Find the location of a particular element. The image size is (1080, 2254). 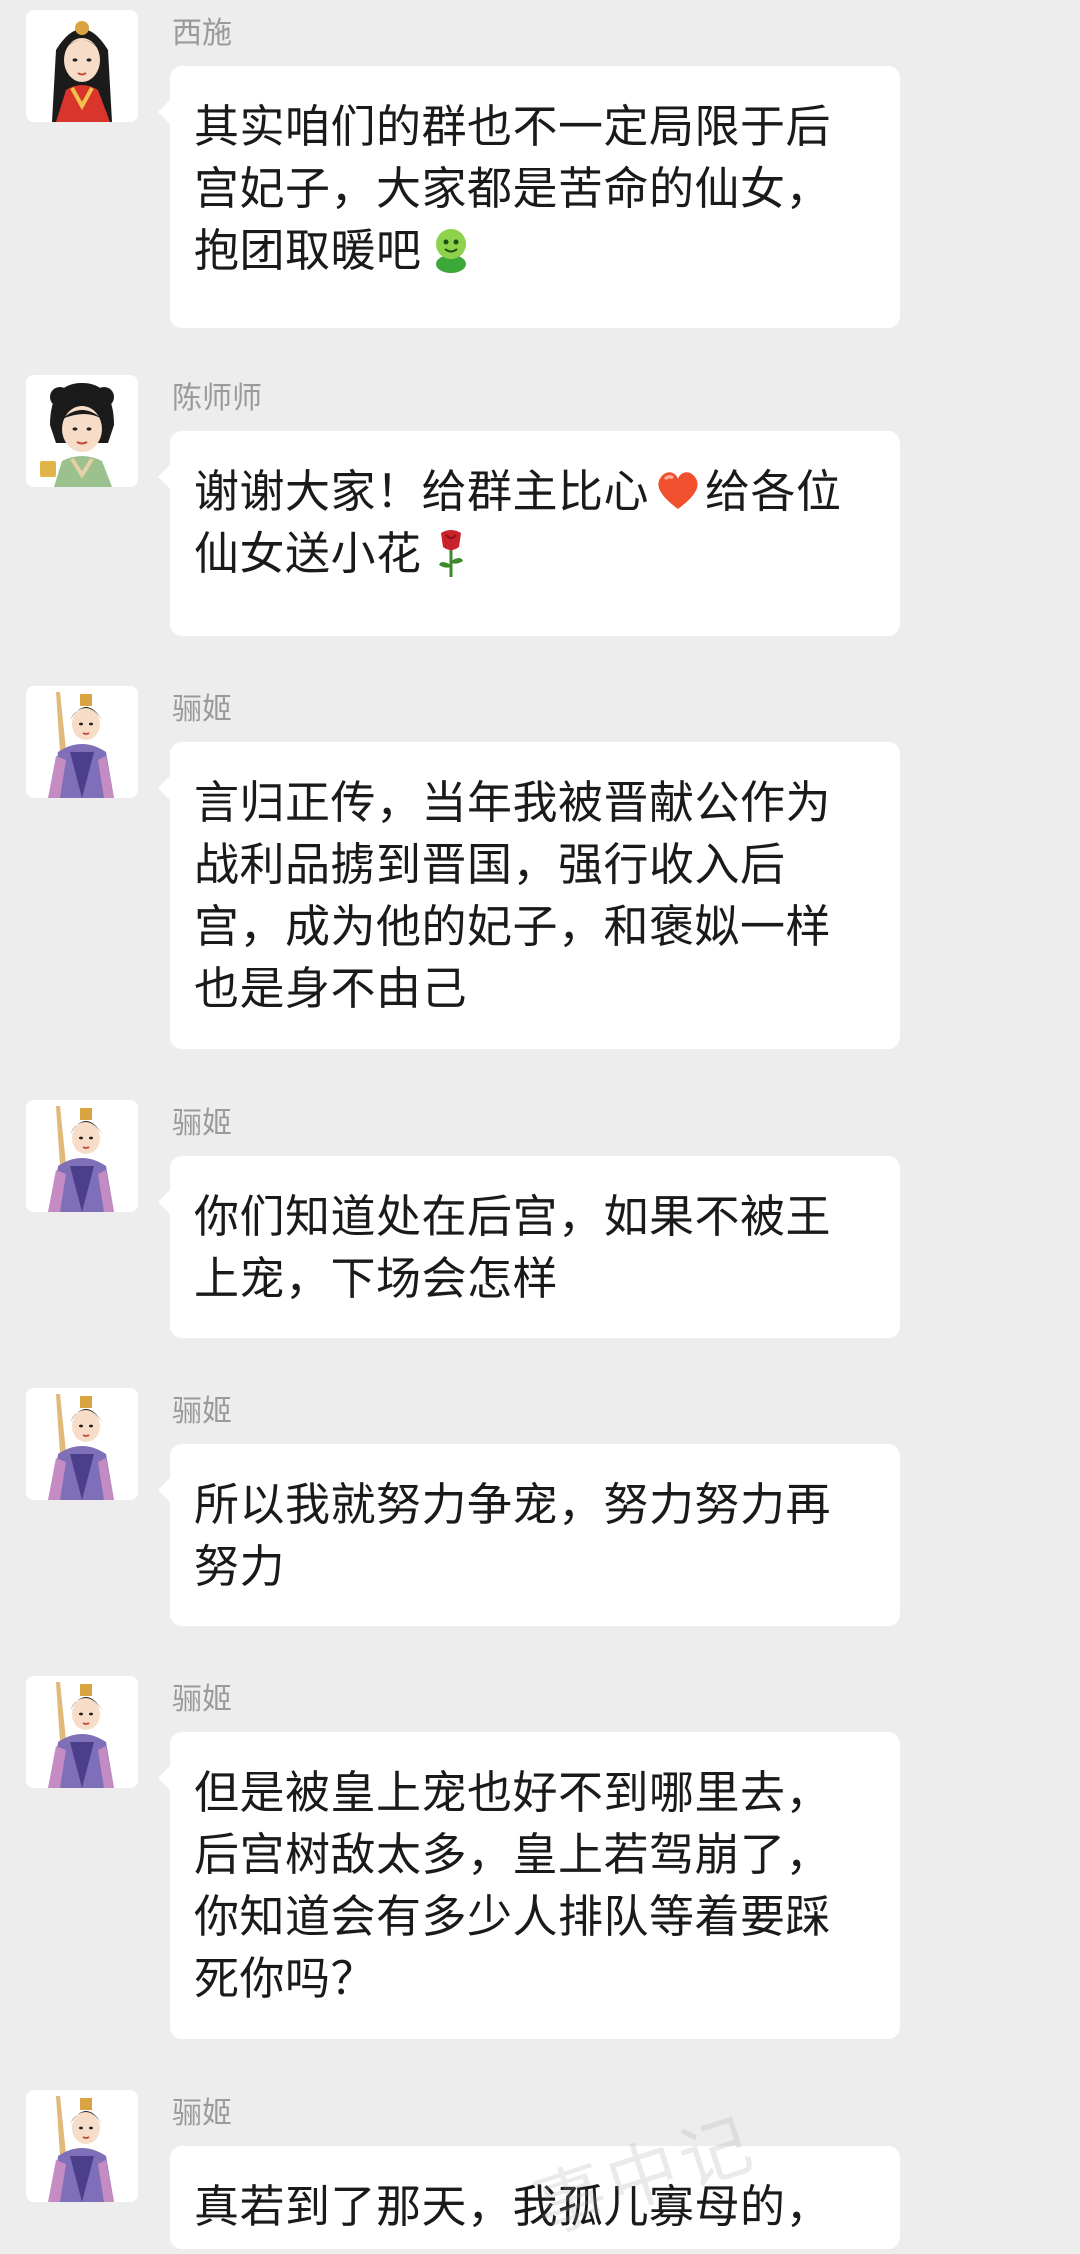

message-bubble: 其实咱们的群也不一定局限于后宫妃子，大家都是苦命的仙女，抱团取暖吧 is located at coordinates (529, 197).